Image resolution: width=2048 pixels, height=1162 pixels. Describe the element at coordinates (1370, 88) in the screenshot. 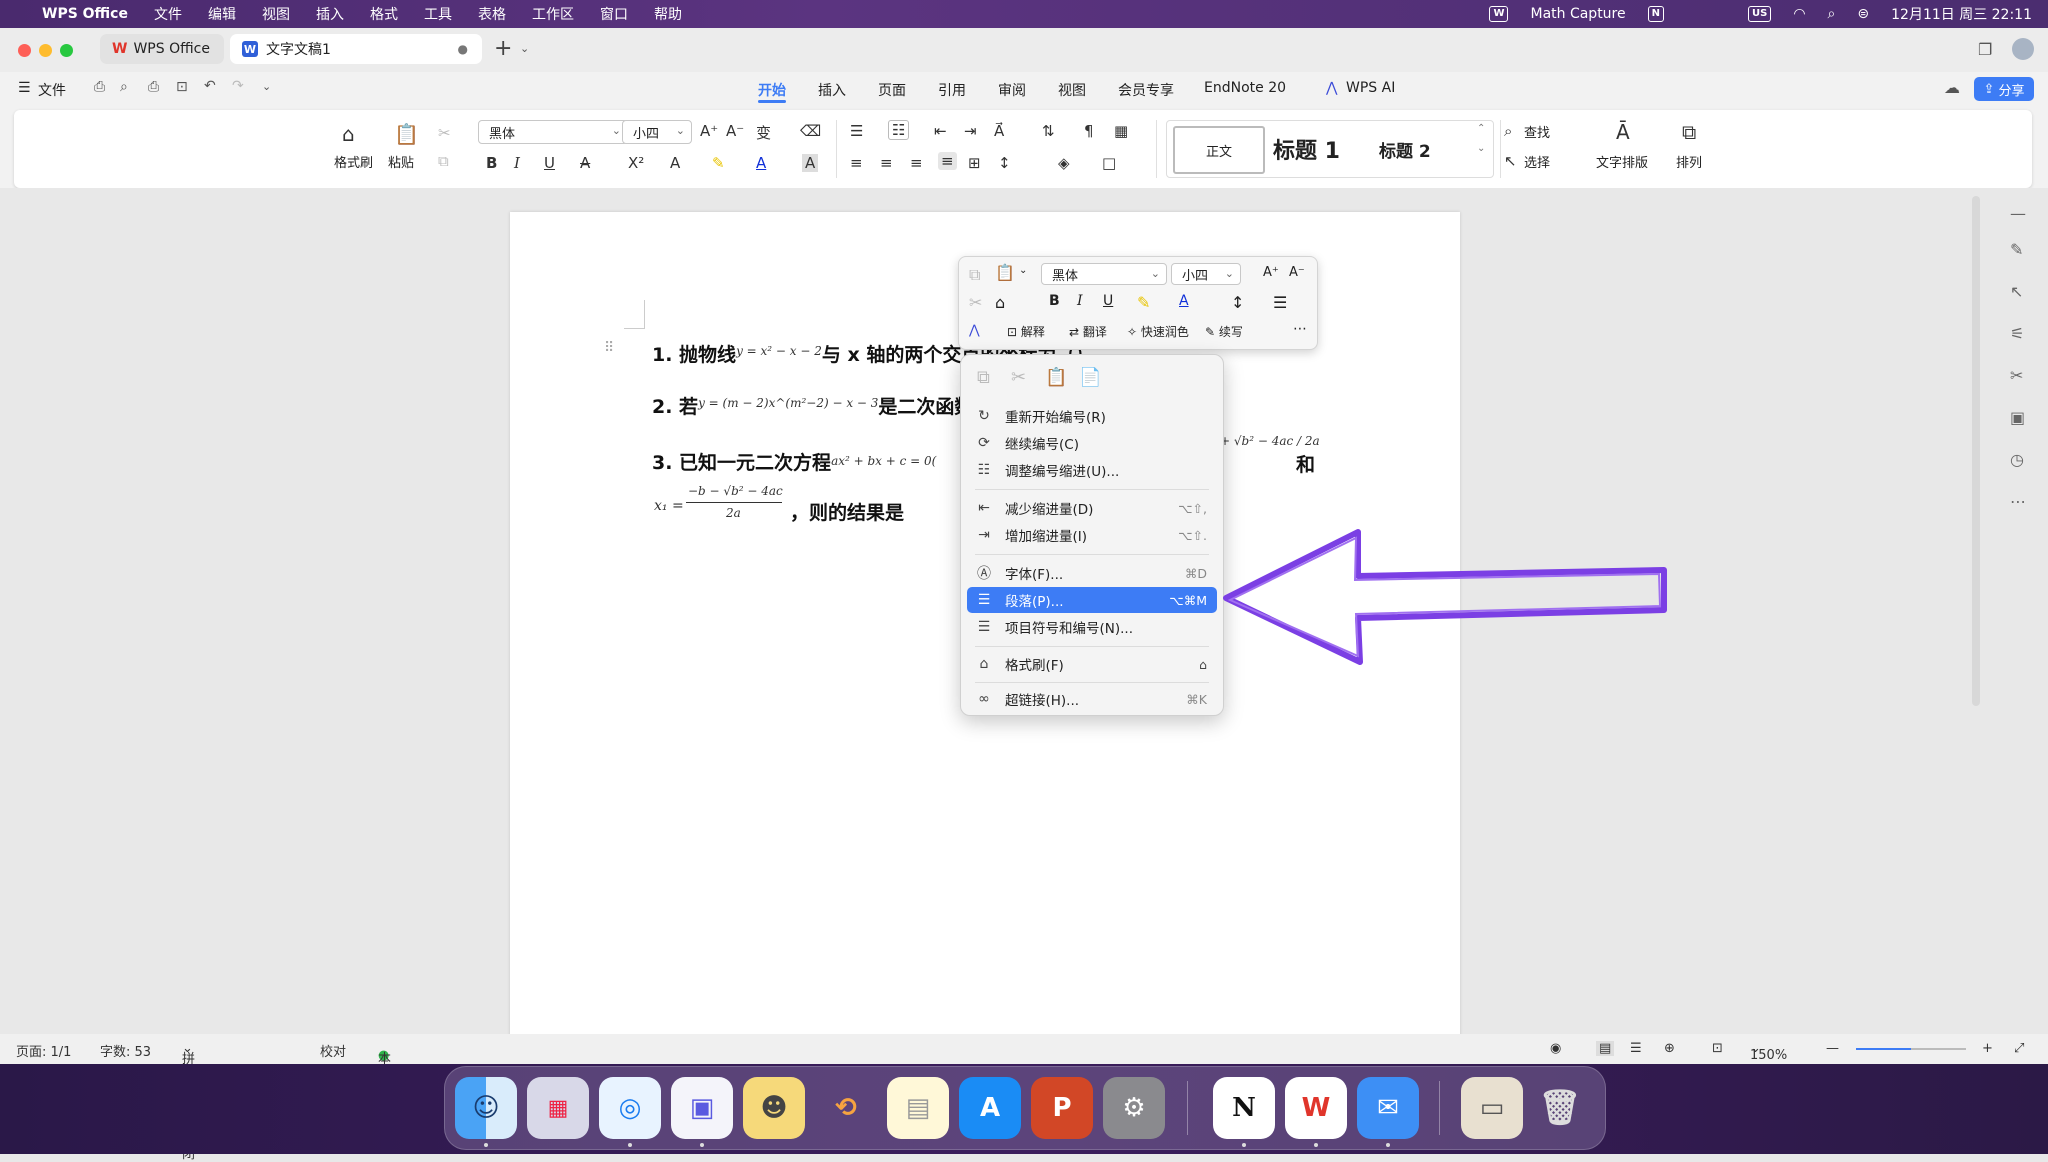

I see `tab-wps-ai: WPS AI` at that location.